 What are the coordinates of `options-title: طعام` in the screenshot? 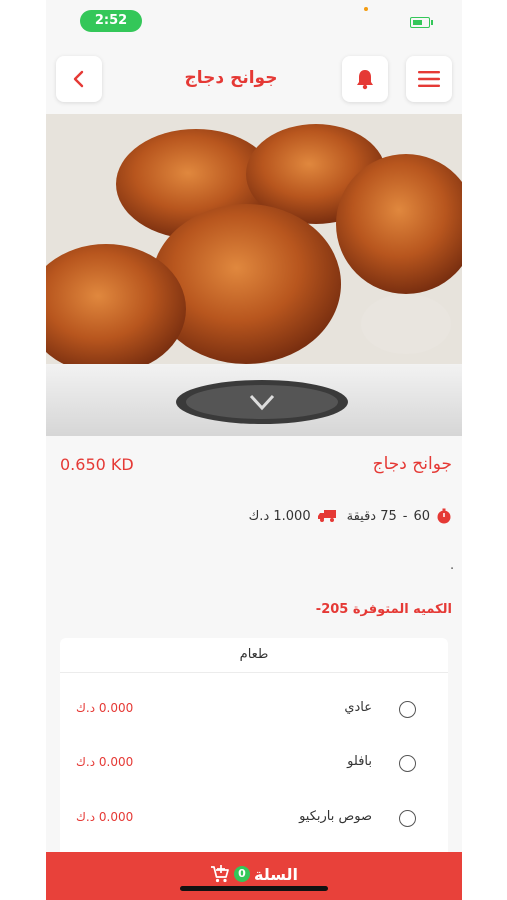 It's located at (254, 655).